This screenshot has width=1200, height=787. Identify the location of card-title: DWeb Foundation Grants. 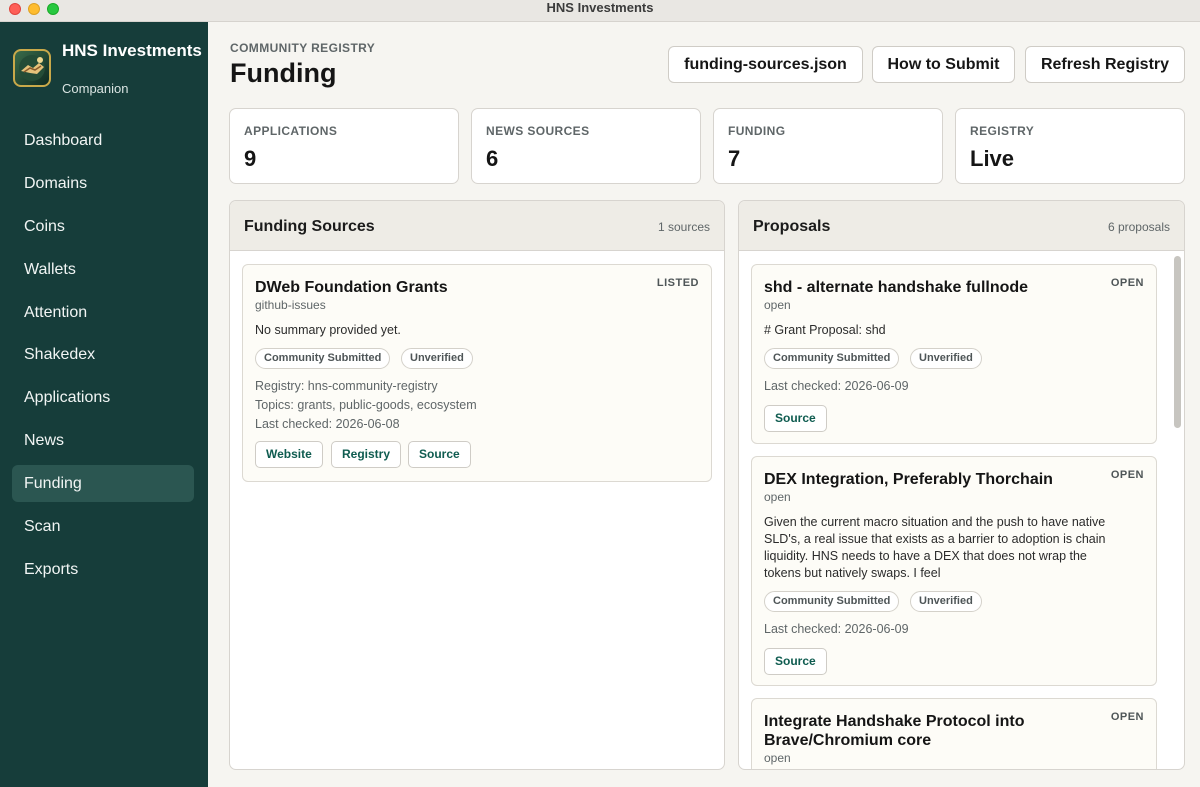
(351, 287).